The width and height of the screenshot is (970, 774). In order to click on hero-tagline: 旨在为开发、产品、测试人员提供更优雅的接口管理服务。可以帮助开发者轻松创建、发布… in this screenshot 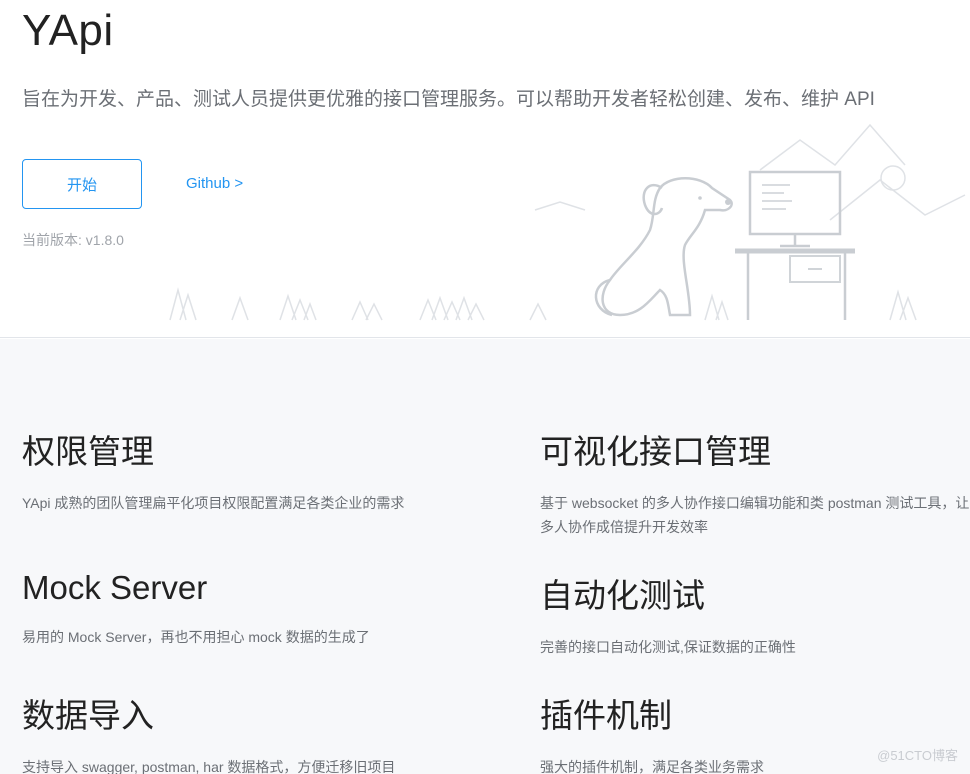, I will do `click(448, 99)`.